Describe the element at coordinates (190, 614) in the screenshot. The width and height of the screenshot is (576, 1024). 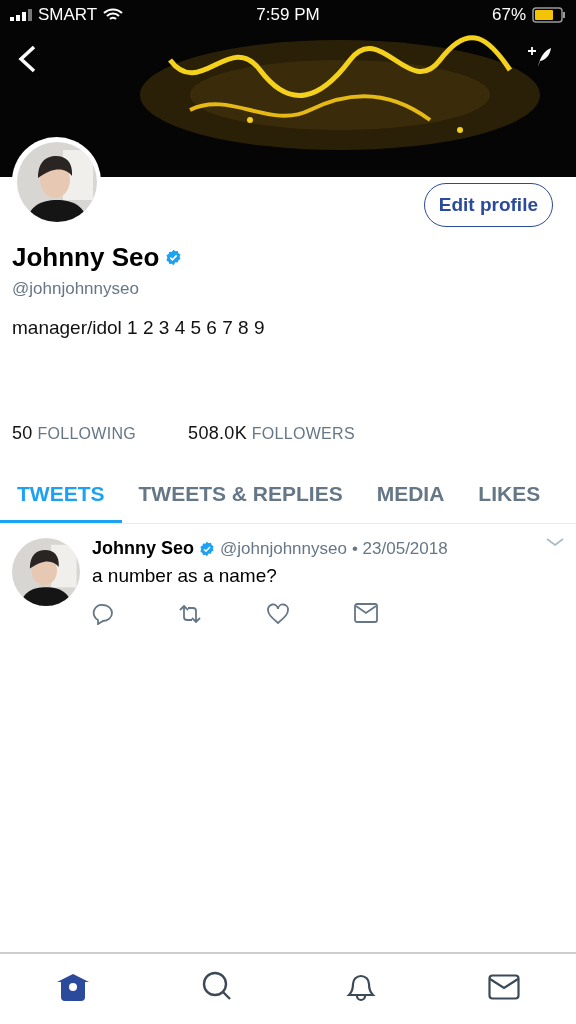
I see `retweet-icon` at that location.